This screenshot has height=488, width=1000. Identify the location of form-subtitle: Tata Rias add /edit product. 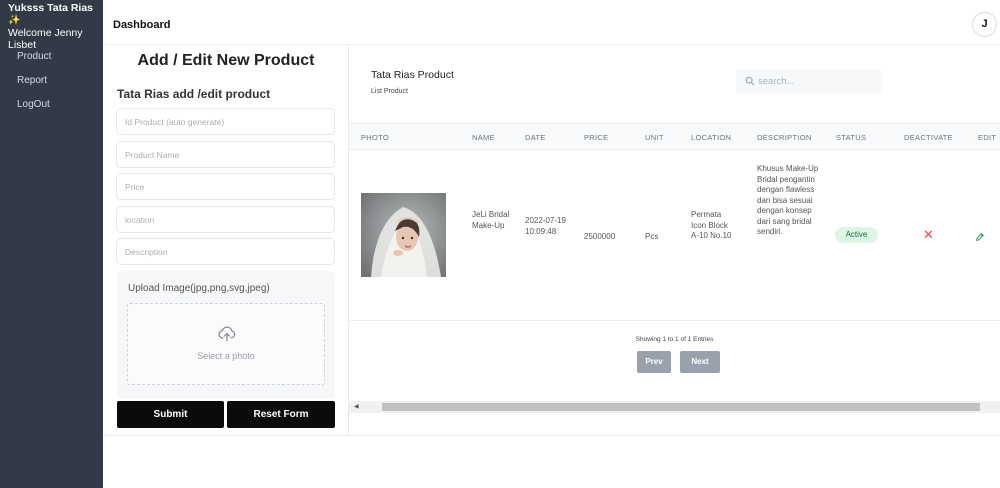
(194, 94).